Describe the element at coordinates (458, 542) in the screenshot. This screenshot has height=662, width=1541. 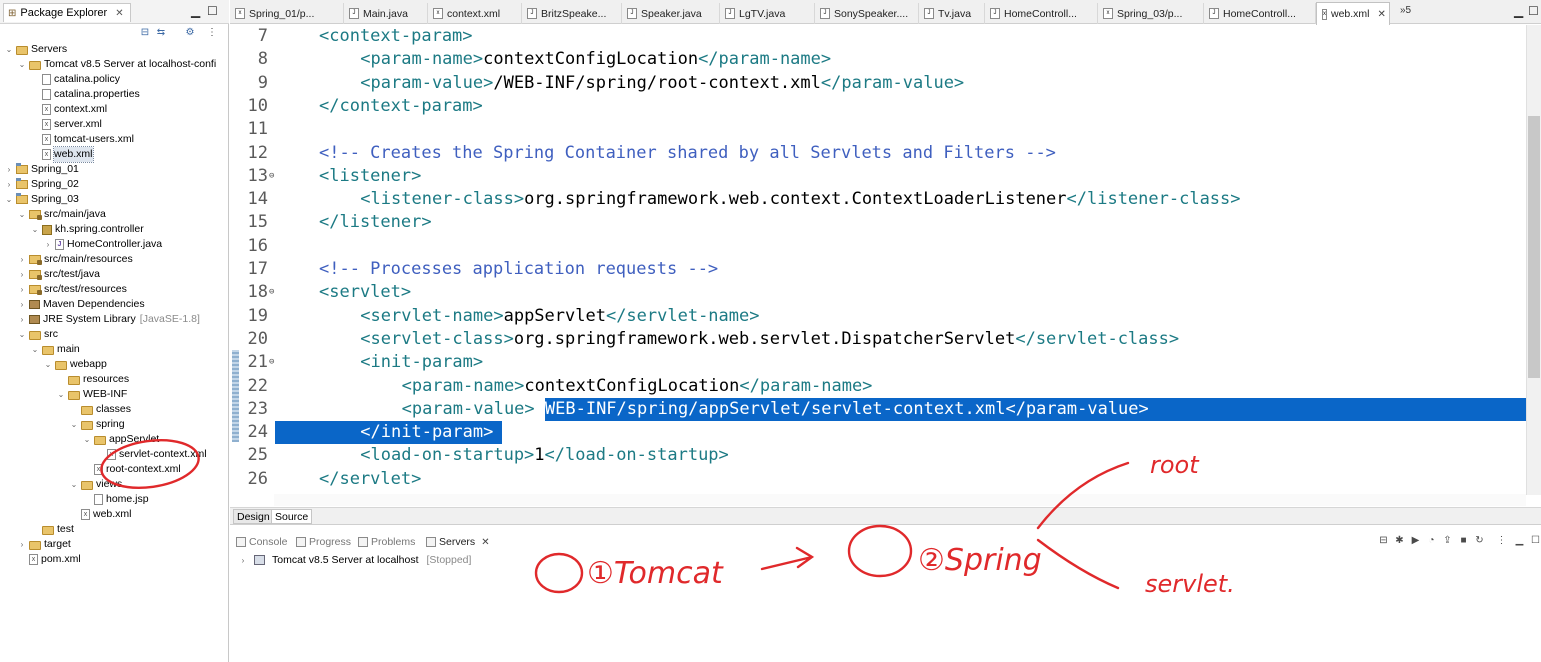
I see `tab-servers: Servers ✕` at that location.